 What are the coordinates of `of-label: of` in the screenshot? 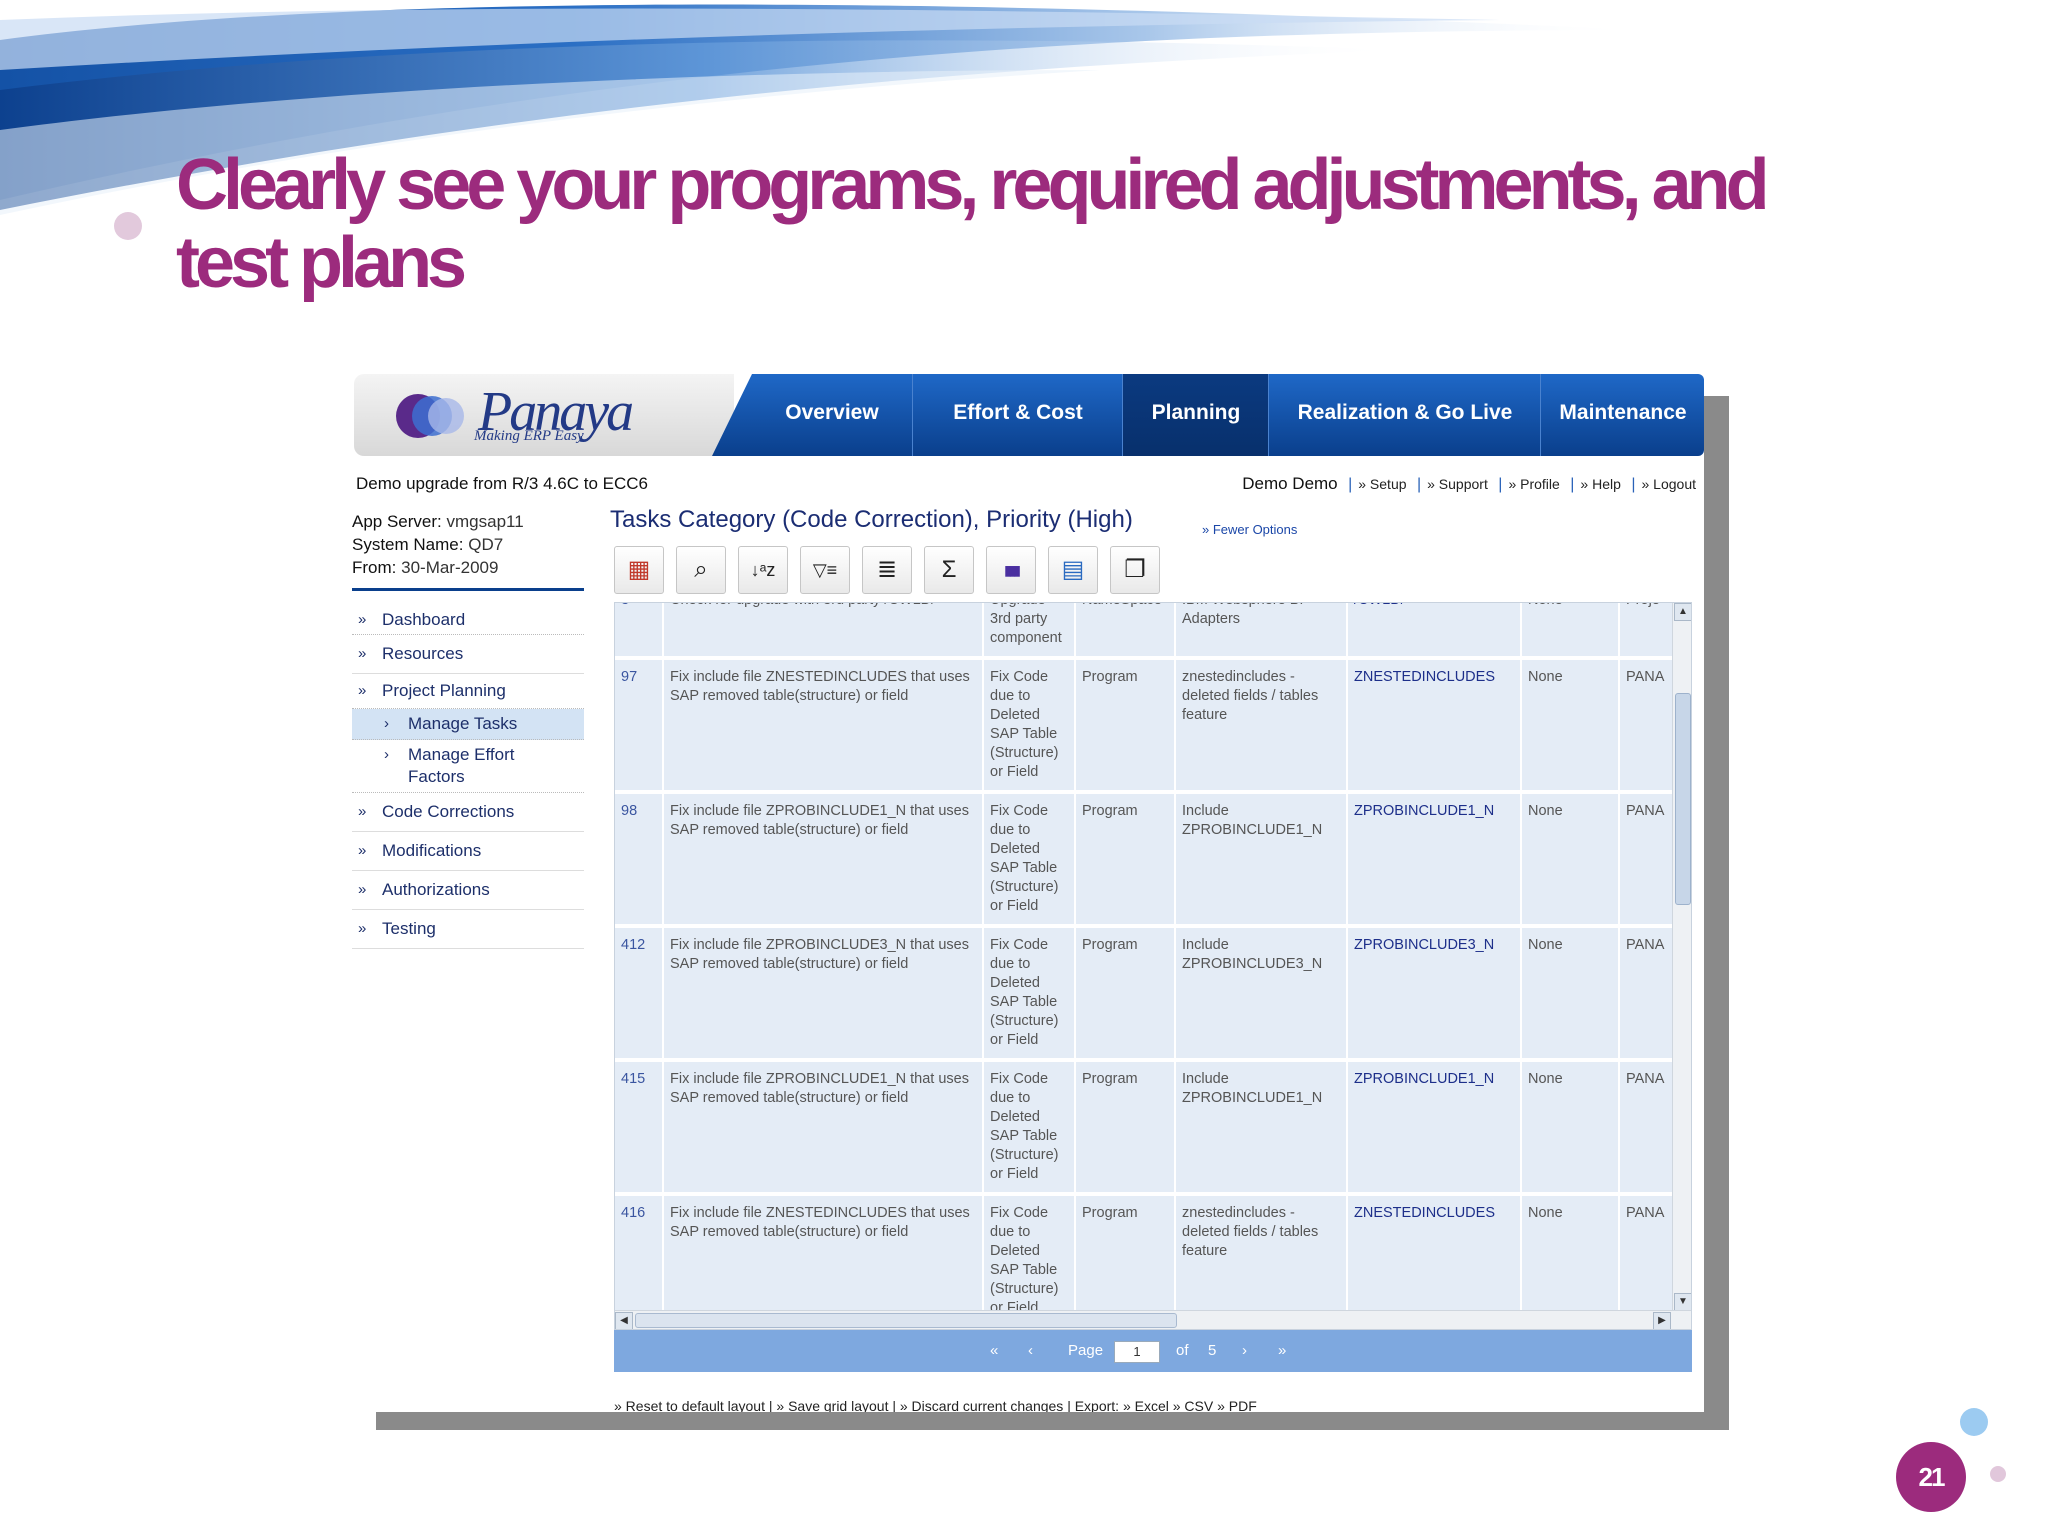 It's located at (1182, 1350).